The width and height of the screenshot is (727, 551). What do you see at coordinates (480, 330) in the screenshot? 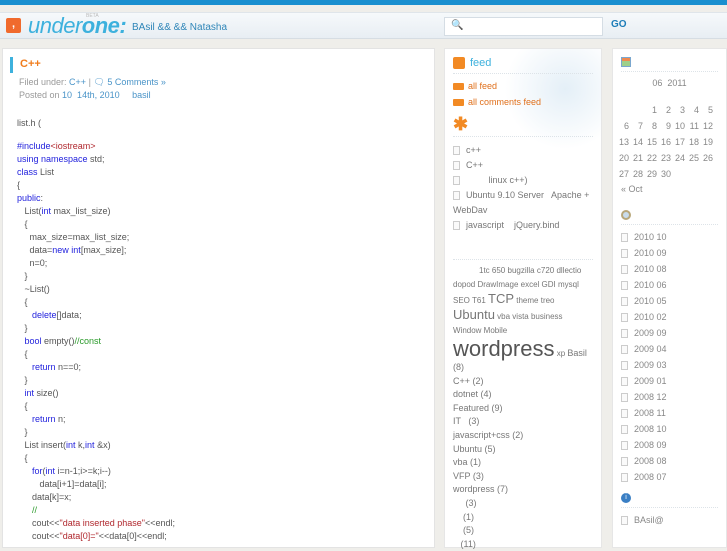
I see `tag-link: Window Mobile` at bounding box center [480, 330].